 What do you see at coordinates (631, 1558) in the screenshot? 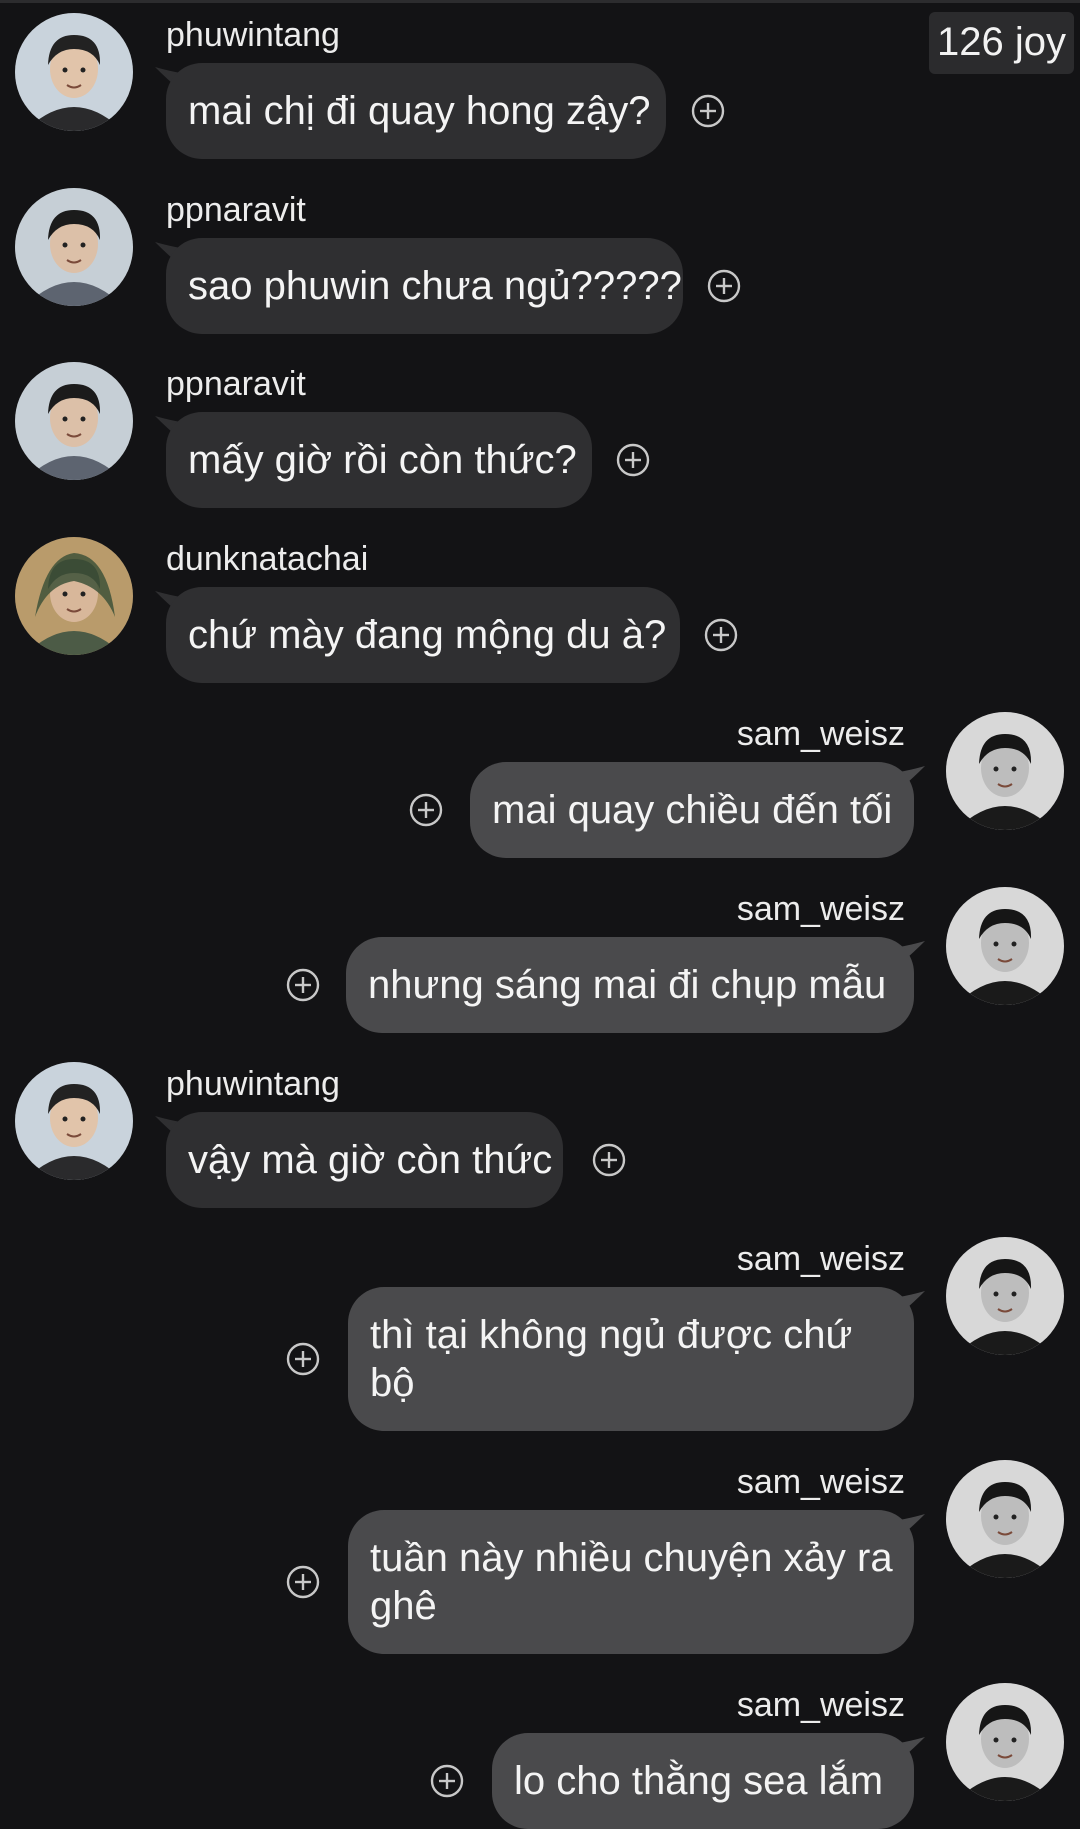
I see `message-text: tuần này nhiều chuyện xảy ra` at bounding box center [631, 1558].